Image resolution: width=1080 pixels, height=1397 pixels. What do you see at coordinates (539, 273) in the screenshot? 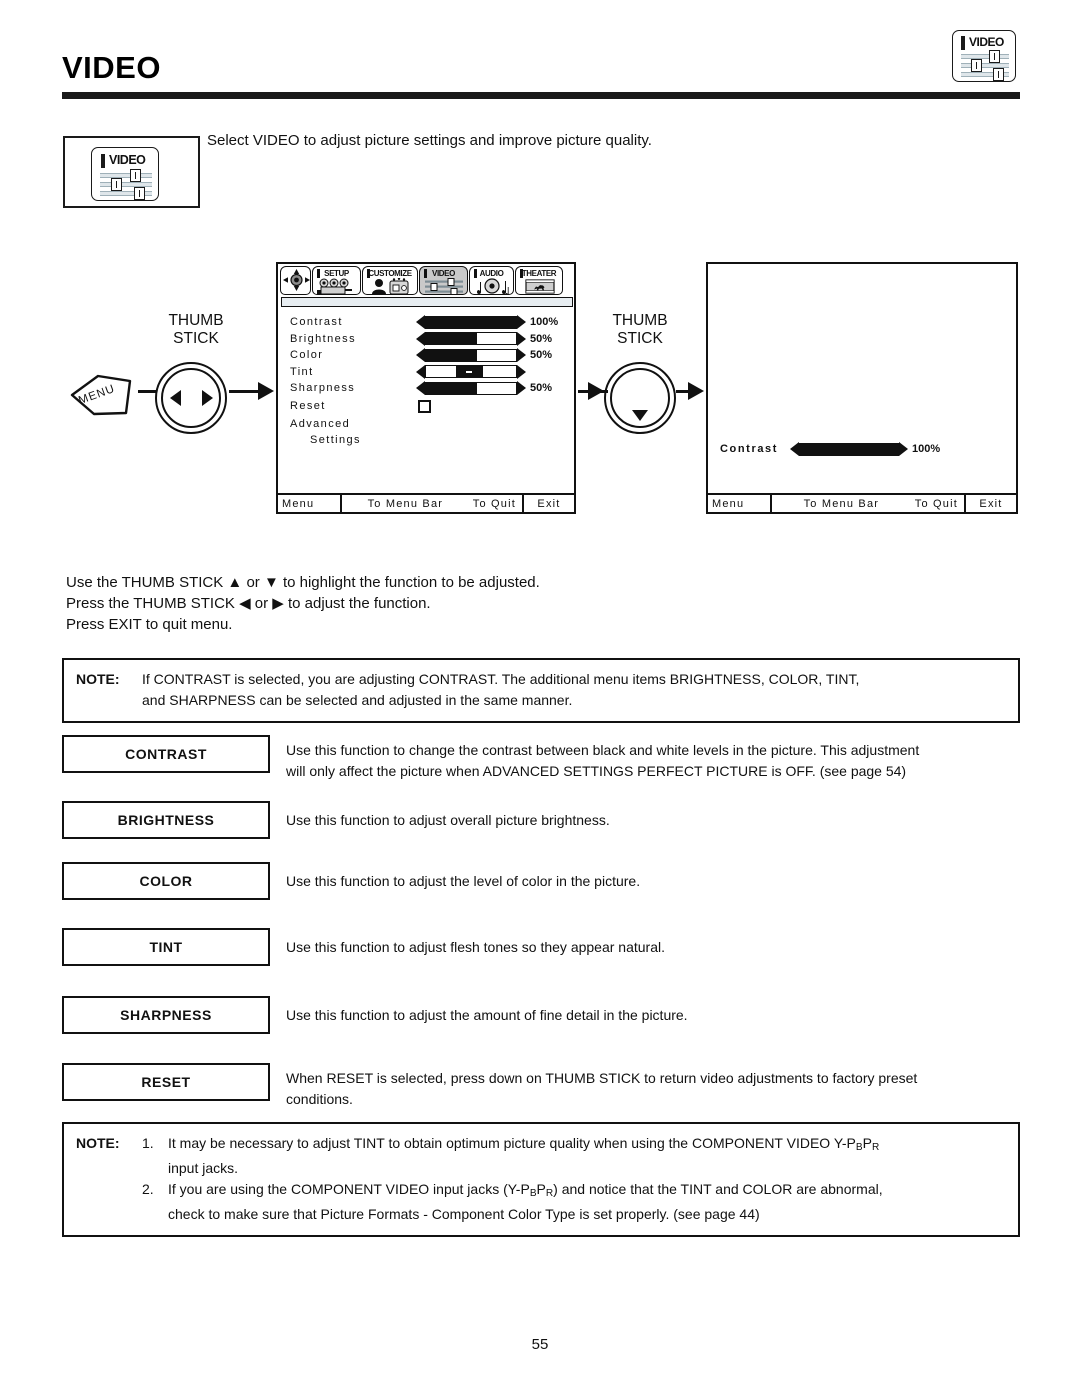
I see `menu-tab-label: THEATER` at bounding box center [539, 273].